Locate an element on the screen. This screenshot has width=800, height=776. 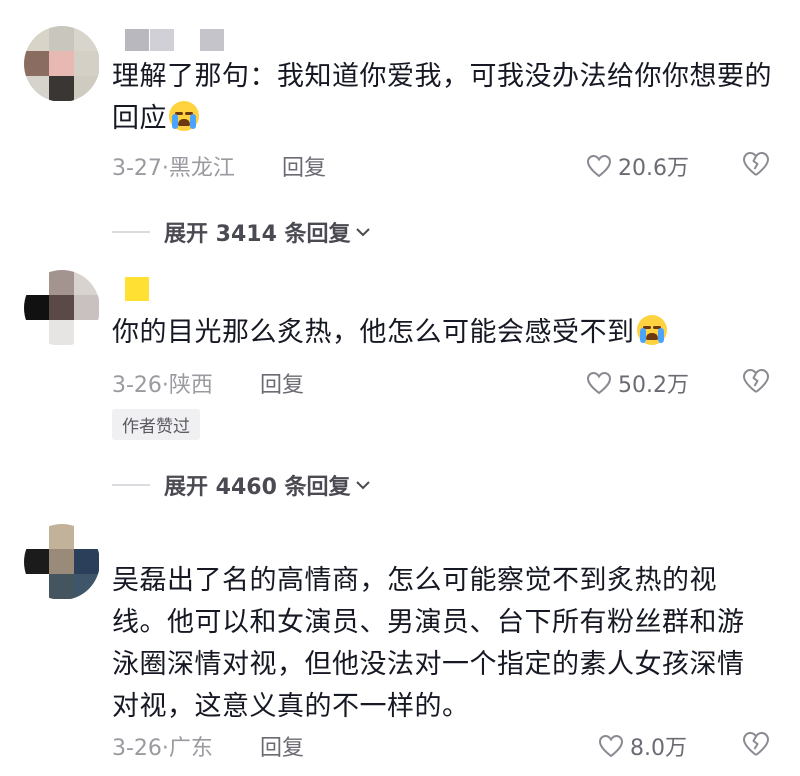
like-count: 8.0万 is located at coordinates (658, 748).